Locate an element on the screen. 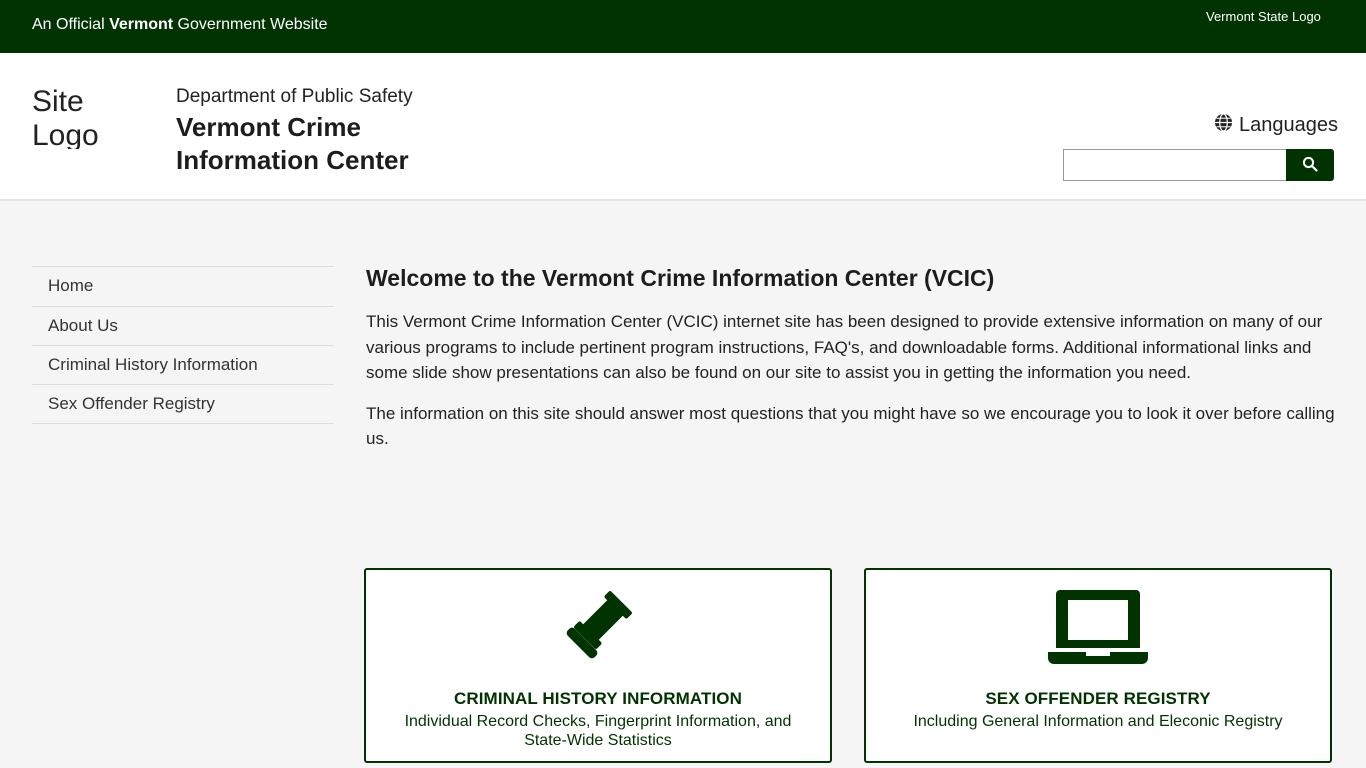 The image size is (1366, 768). official-suffix: Government Website is located at coordinates (250, 24).